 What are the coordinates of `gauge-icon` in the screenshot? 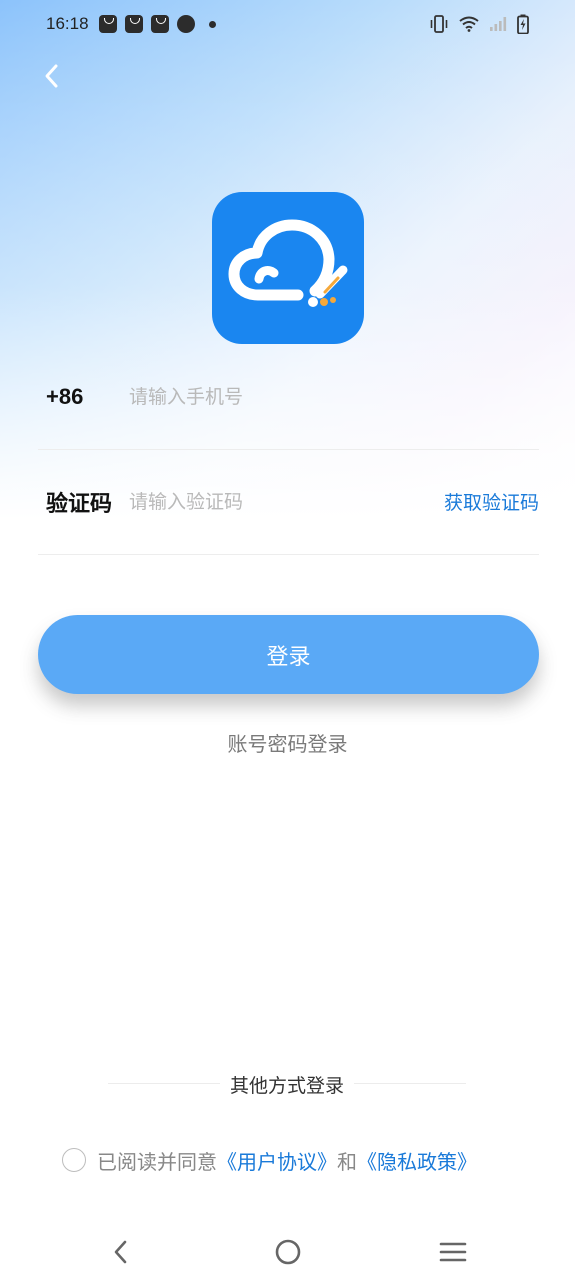 It's located at (185, 24).